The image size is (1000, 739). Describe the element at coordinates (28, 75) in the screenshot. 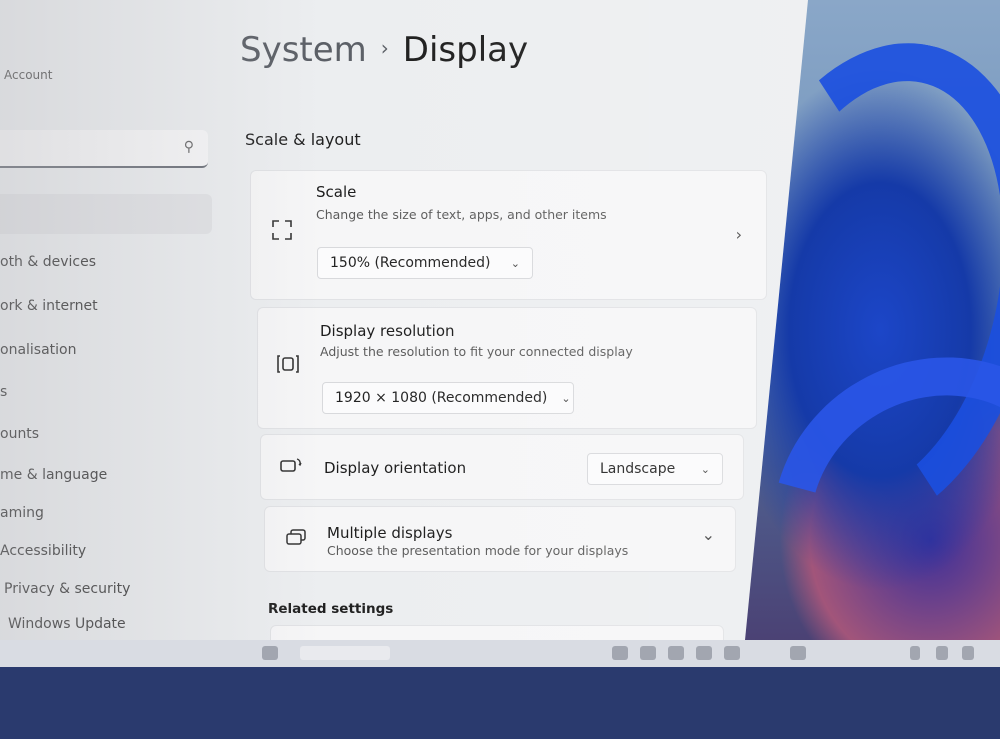

I see `account-label: Account` at that location.